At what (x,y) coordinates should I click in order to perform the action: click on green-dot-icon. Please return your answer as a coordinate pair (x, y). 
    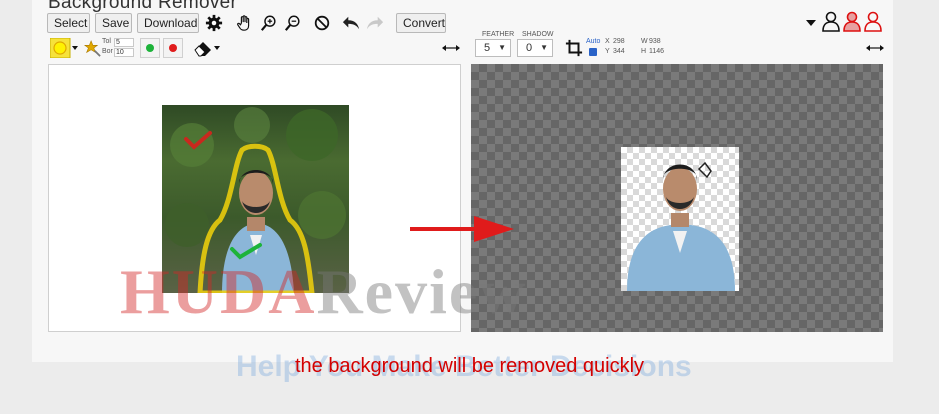
    Looking at the image, I should click on (150, 48).